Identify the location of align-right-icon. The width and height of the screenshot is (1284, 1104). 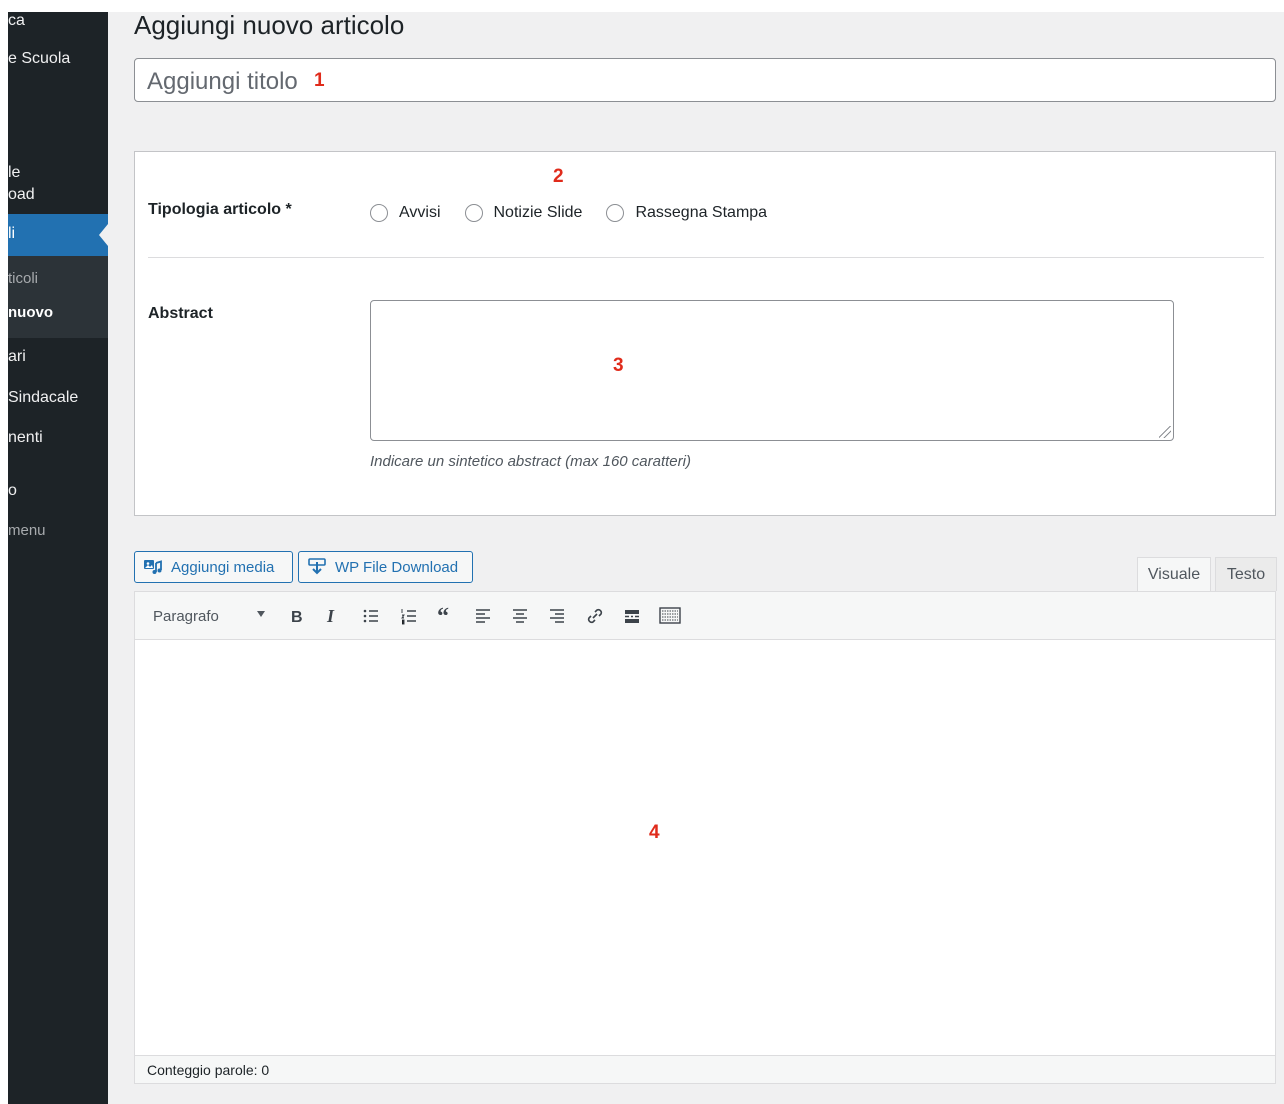
(557, 616).